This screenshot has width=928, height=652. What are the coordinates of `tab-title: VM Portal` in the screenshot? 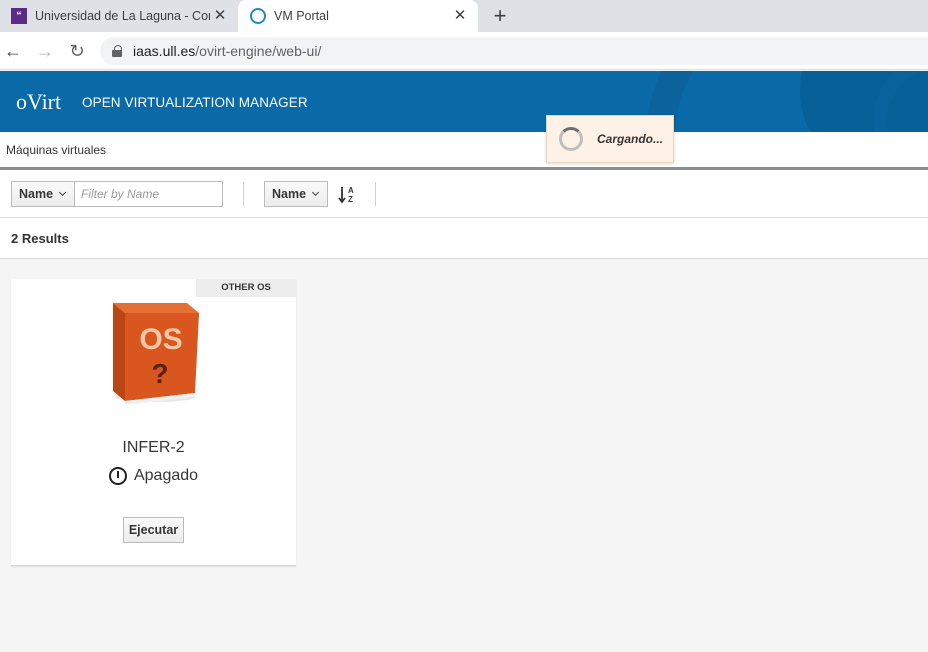 It's located at (301, 16).